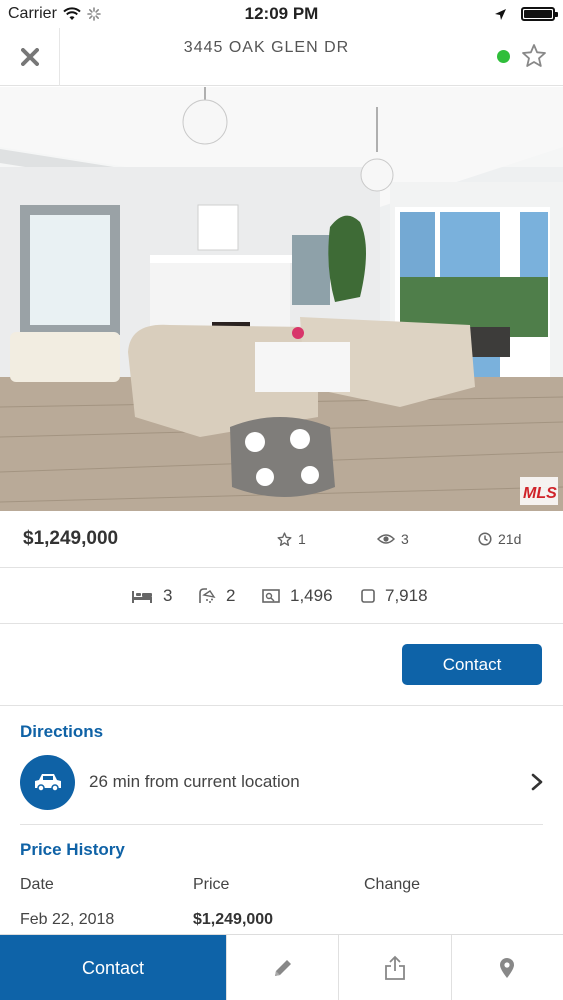  What do you see at coordinates (62, 731) in the screenshot?
I see `directions-title: Directions` at bounding box center [62, 731].